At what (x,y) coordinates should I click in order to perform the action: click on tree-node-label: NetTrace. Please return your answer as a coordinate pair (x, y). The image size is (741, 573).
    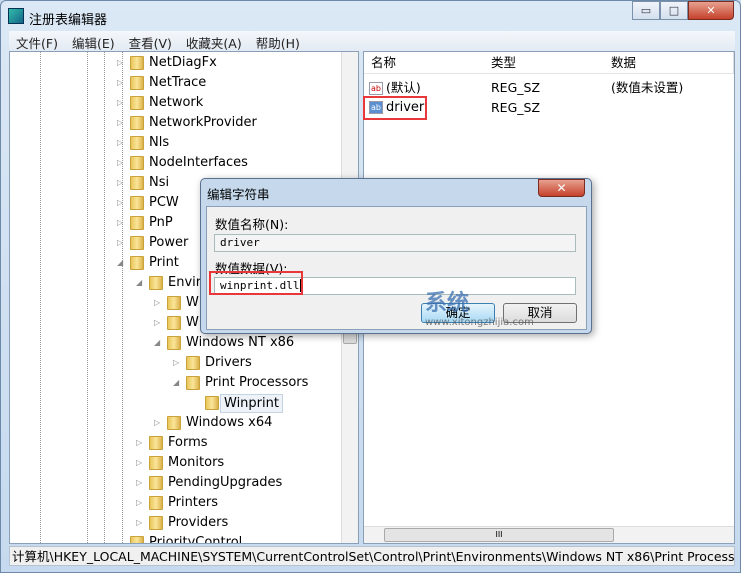
    Looking at the image, I should click on (178, 82).